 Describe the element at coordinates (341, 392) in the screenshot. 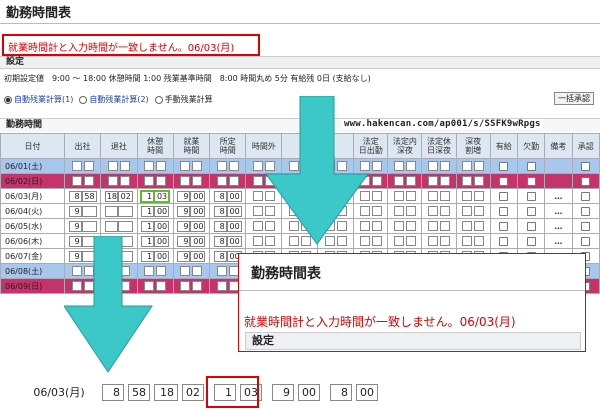

I see `zoom-scheduled-hour: 8` at that location.